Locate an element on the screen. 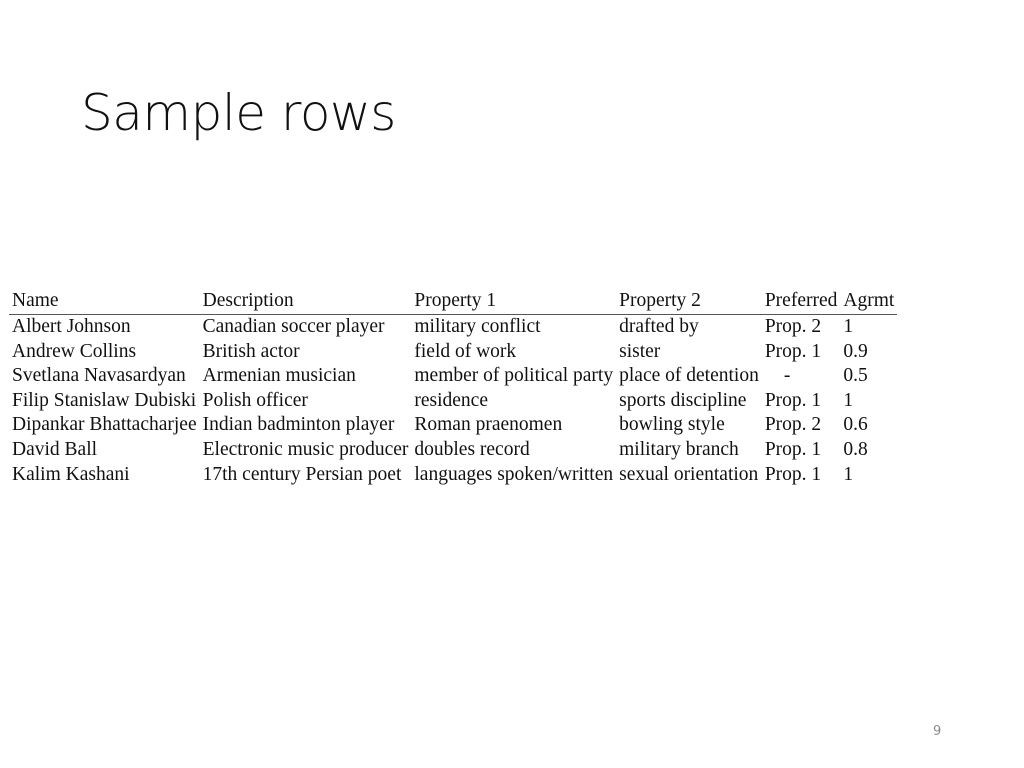 The image size is (1024, 768). cell-name: Svetlana Navasardyan is located at coordinates (99, 376).